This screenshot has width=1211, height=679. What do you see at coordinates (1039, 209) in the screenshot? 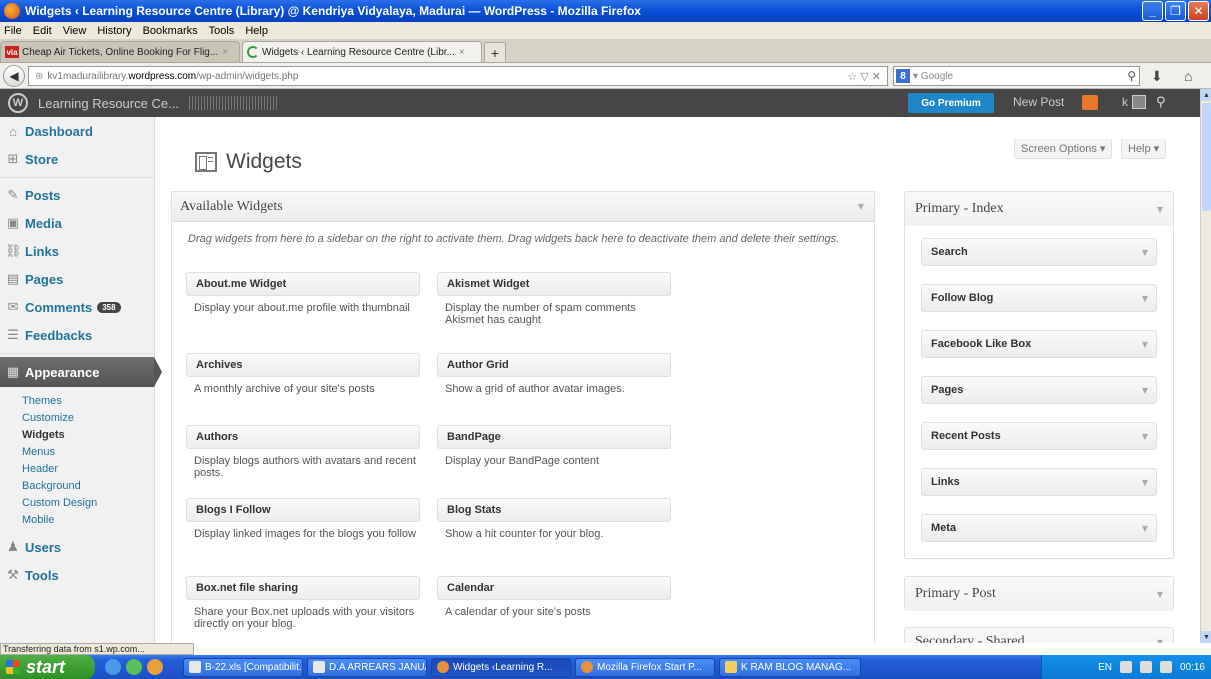
I see `widget-area-header: Primary - Index ▼` at bounding box center [1039, 209].